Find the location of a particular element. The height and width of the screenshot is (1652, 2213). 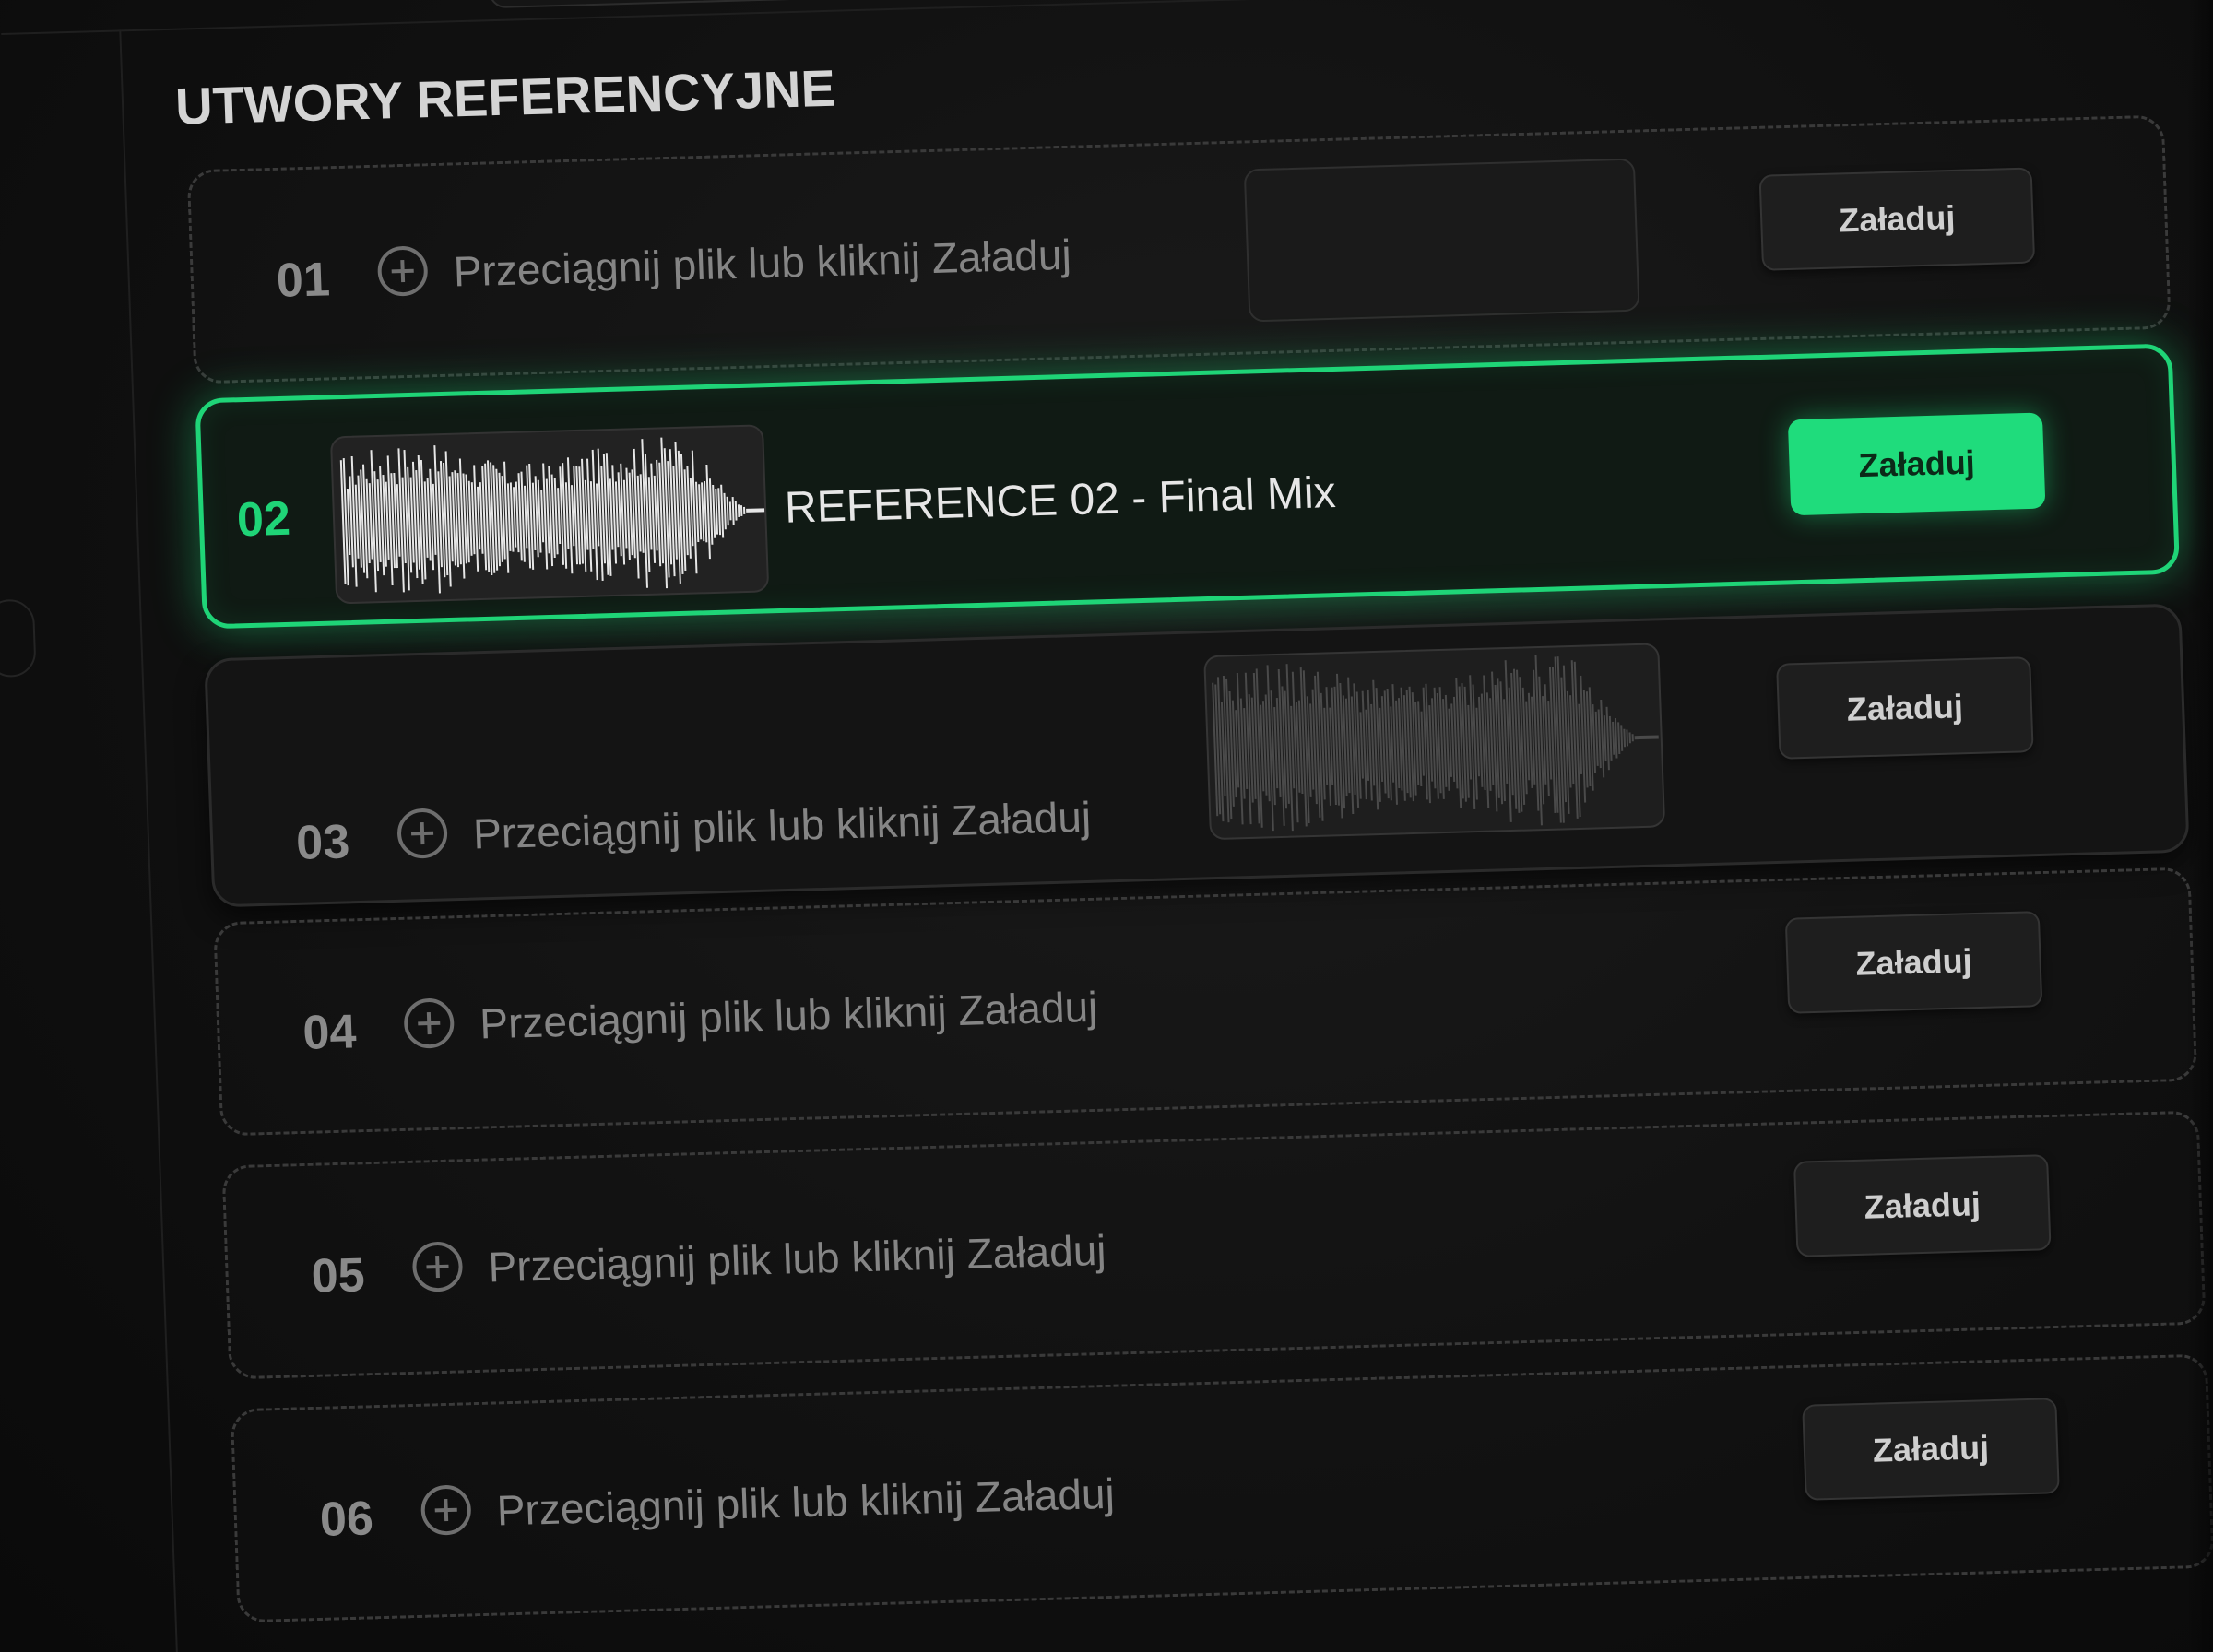

track-number: 04 is located at coordinates (330, 1032).